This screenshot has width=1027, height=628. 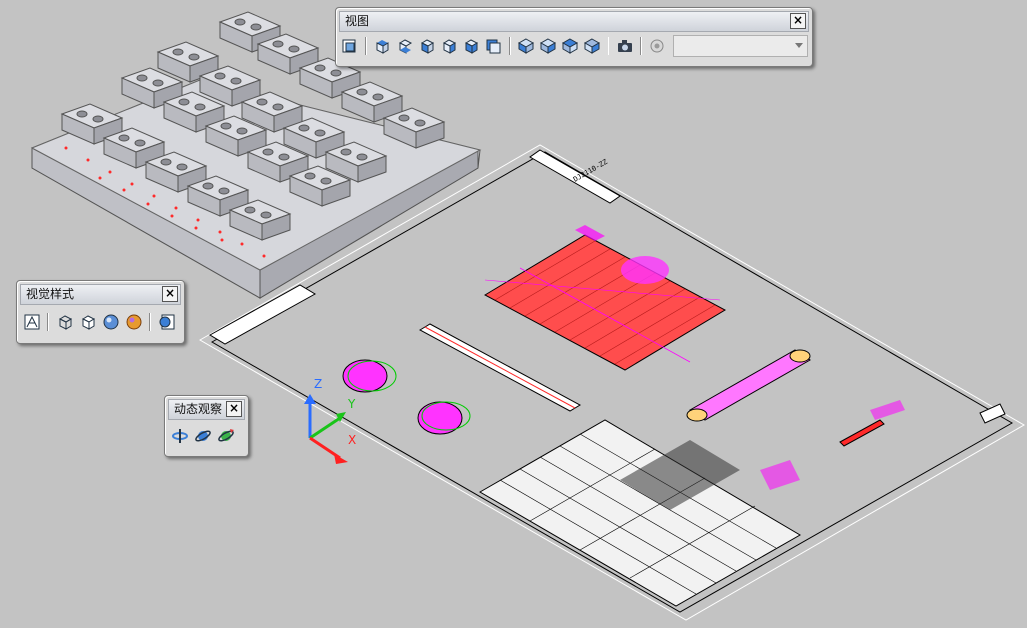 I want to click on left-view-icon, so click(x=427, y=46).